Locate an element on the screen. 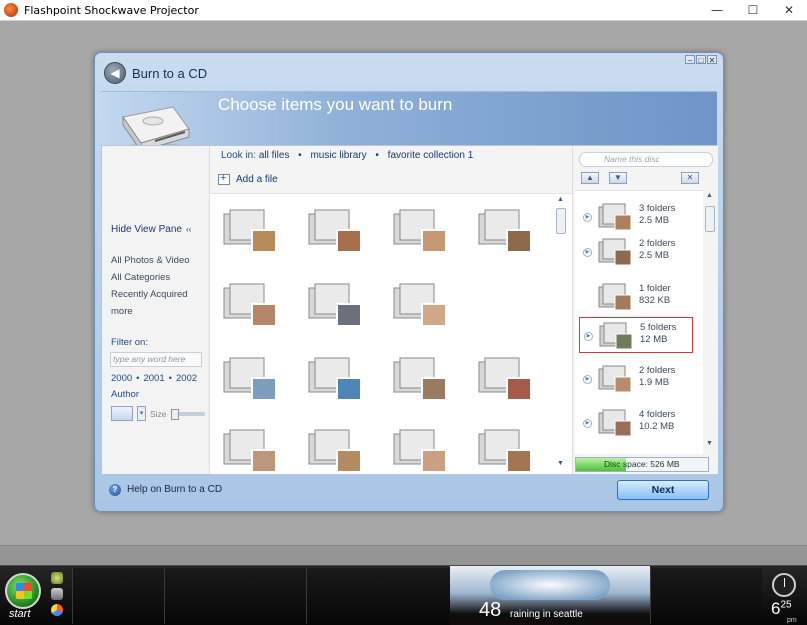 The width and height of the screenshot is (807, 625). folder-item: 1 folder 832 KB is located at coordinates (636, 297).